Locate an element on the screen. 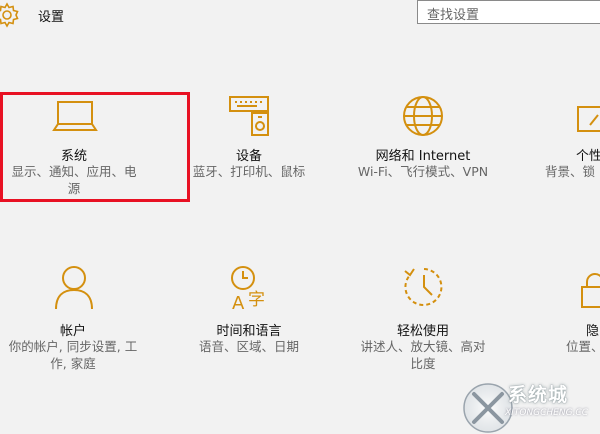 Image resolution: width=600 pixels, height=434 pixels. tile-name: 帐户 is located at coordinates (72, 331).